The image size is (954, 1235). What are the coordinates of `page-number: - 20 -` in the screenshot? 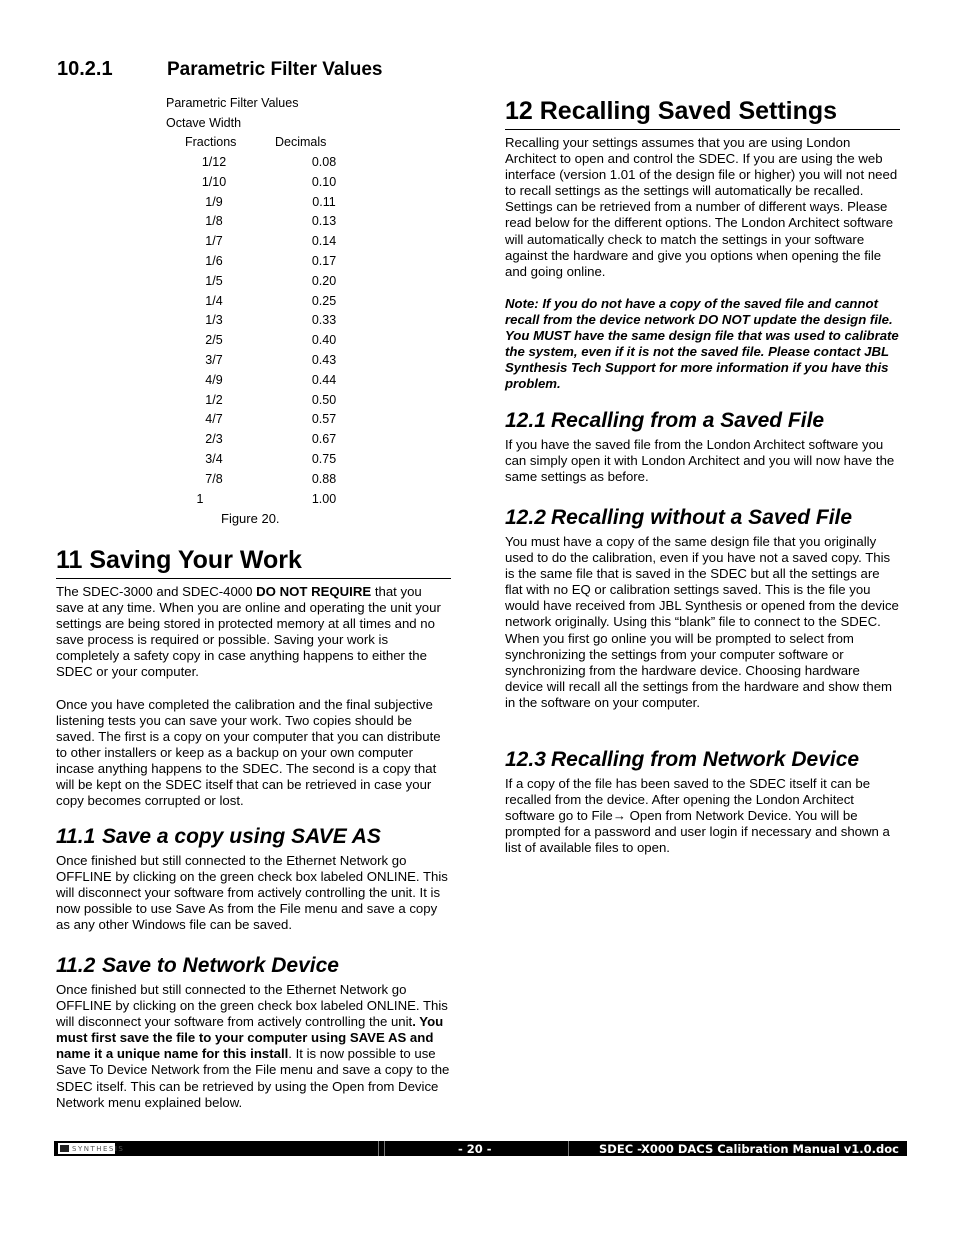 It's located at (475, 1149).